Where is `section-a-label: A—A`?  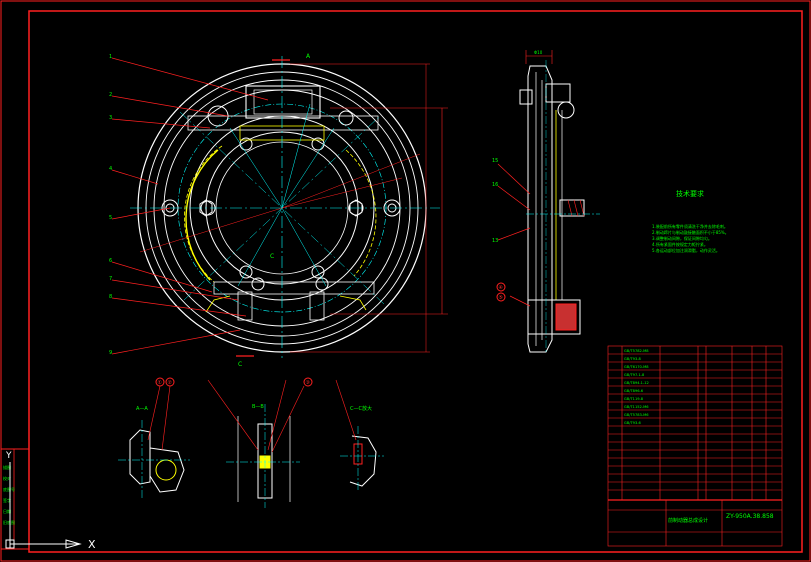
section-a-label: A—A is located at coordinates (142, 409).